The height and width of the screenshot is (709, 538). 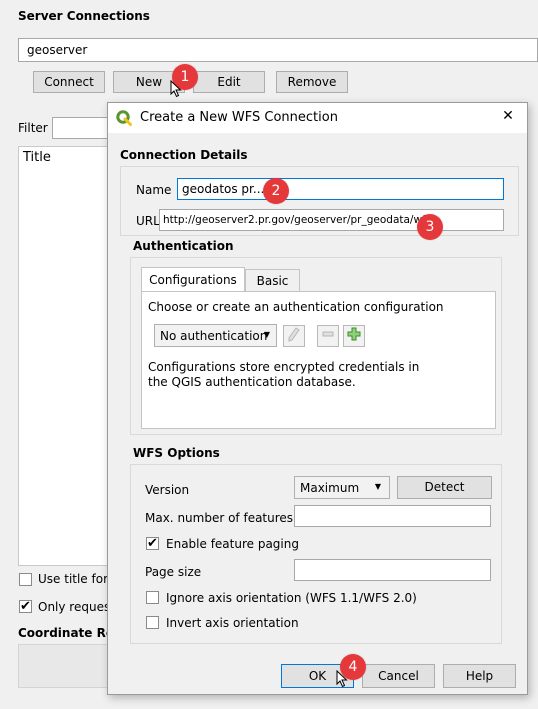 What do you see at coordinates (69, 82) in the screenshot?
I see `connect-button: Connect` at bounding box center [69, 82].